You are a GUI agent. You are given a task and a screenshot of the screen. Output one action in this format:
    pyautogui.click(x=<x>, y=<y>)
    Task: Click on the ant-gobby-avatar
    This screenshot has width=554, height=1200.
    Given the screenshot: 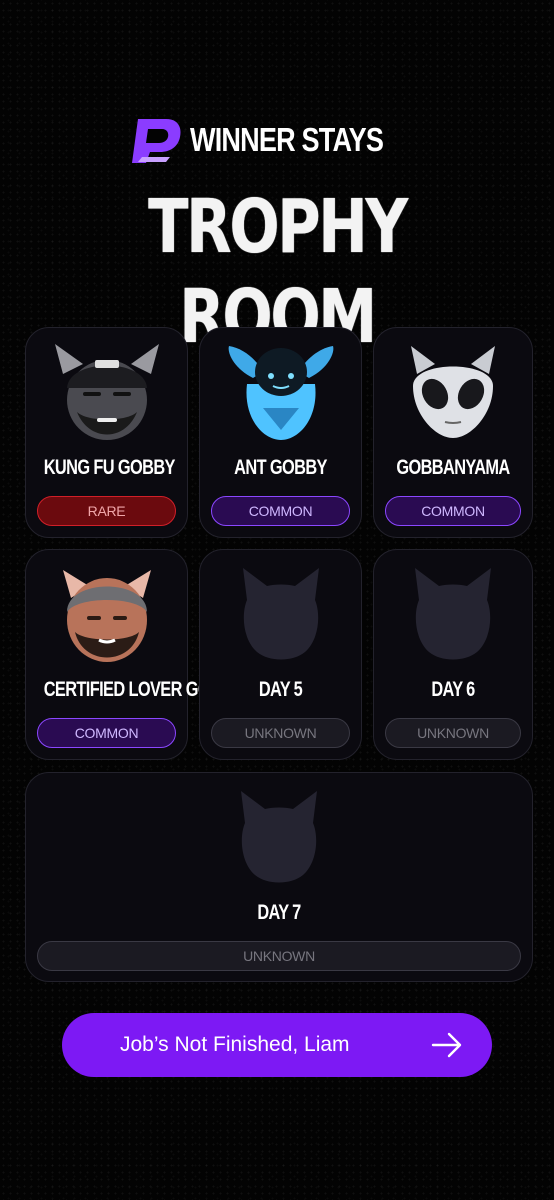 What is the action you would take?
    pyautogui.click(x=280, y=393)
    